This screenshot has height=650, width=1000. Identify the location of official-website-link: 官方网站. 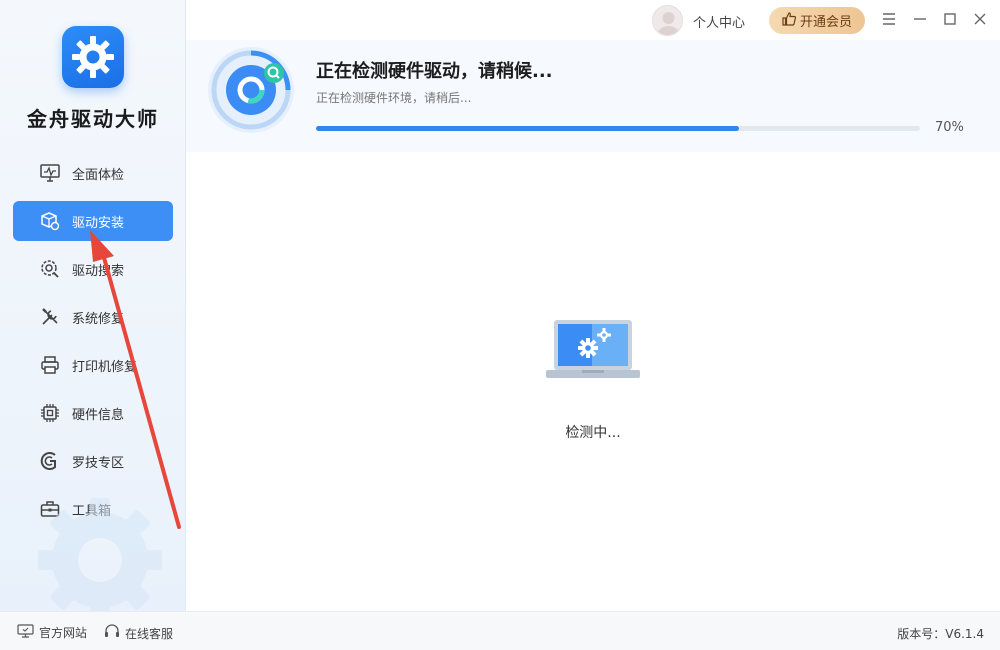
(52, 632).